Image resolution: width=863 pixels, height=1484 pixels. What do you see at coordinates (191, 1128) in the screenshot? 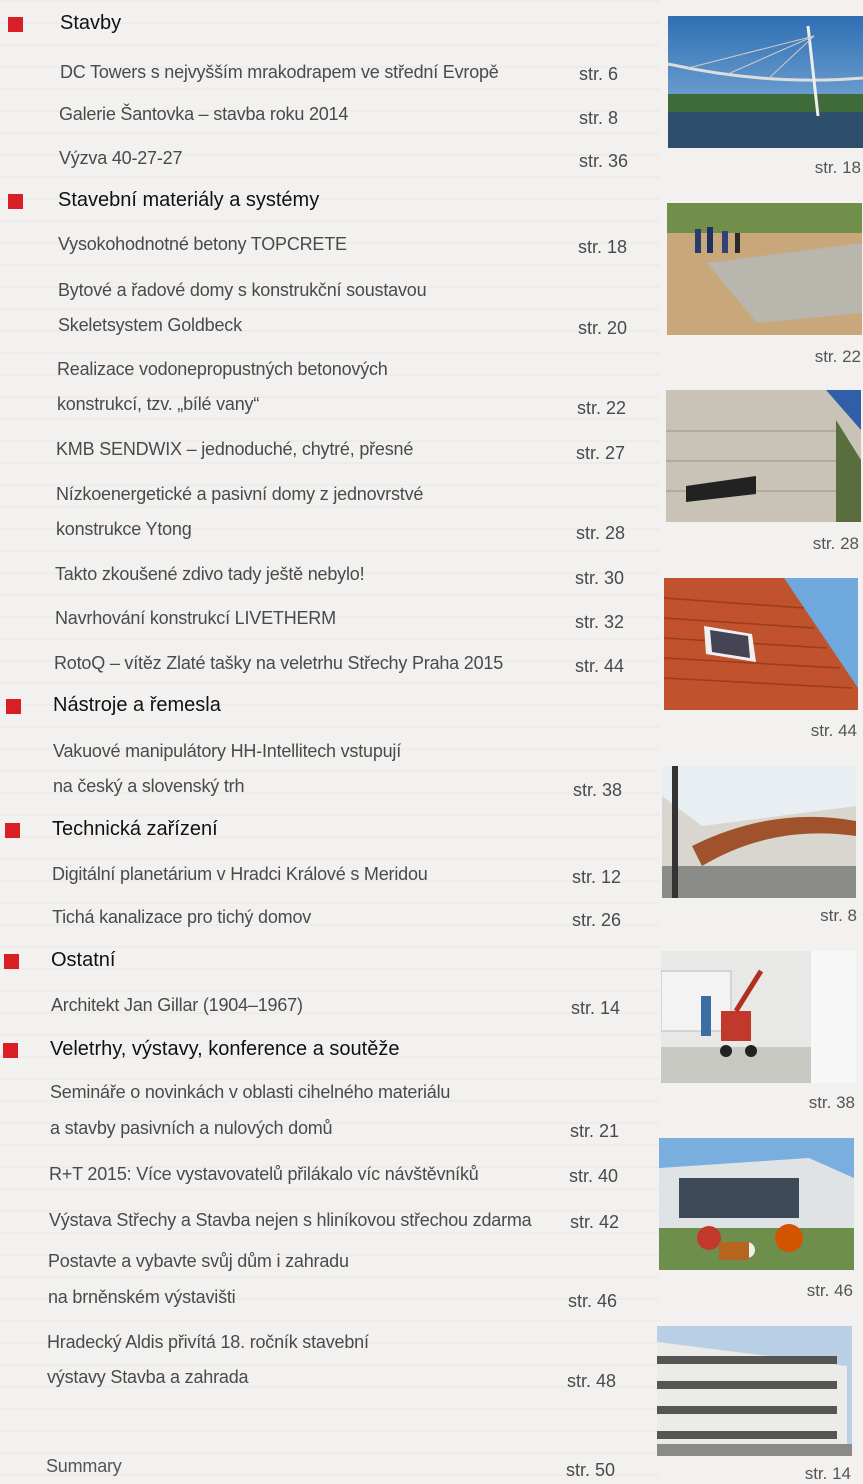
I see `toc-entry-title-cont: a stavby pasivních a nulových domů` at bounding box center [191, 1128].